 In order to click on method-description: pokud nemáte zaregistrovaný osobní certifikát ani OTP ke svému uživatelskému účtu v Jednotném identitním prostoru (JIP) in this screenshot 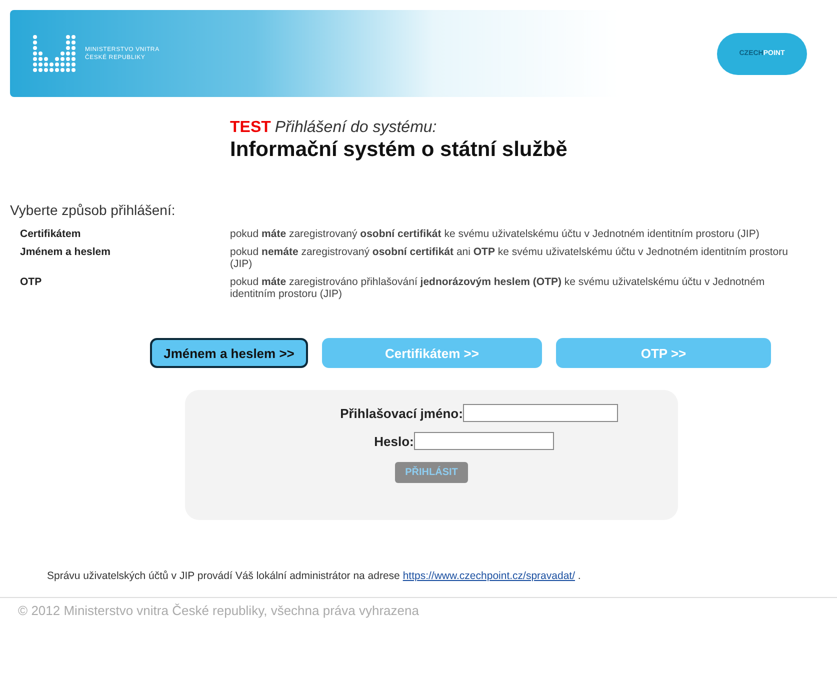, I will do `click(509, 258)`.